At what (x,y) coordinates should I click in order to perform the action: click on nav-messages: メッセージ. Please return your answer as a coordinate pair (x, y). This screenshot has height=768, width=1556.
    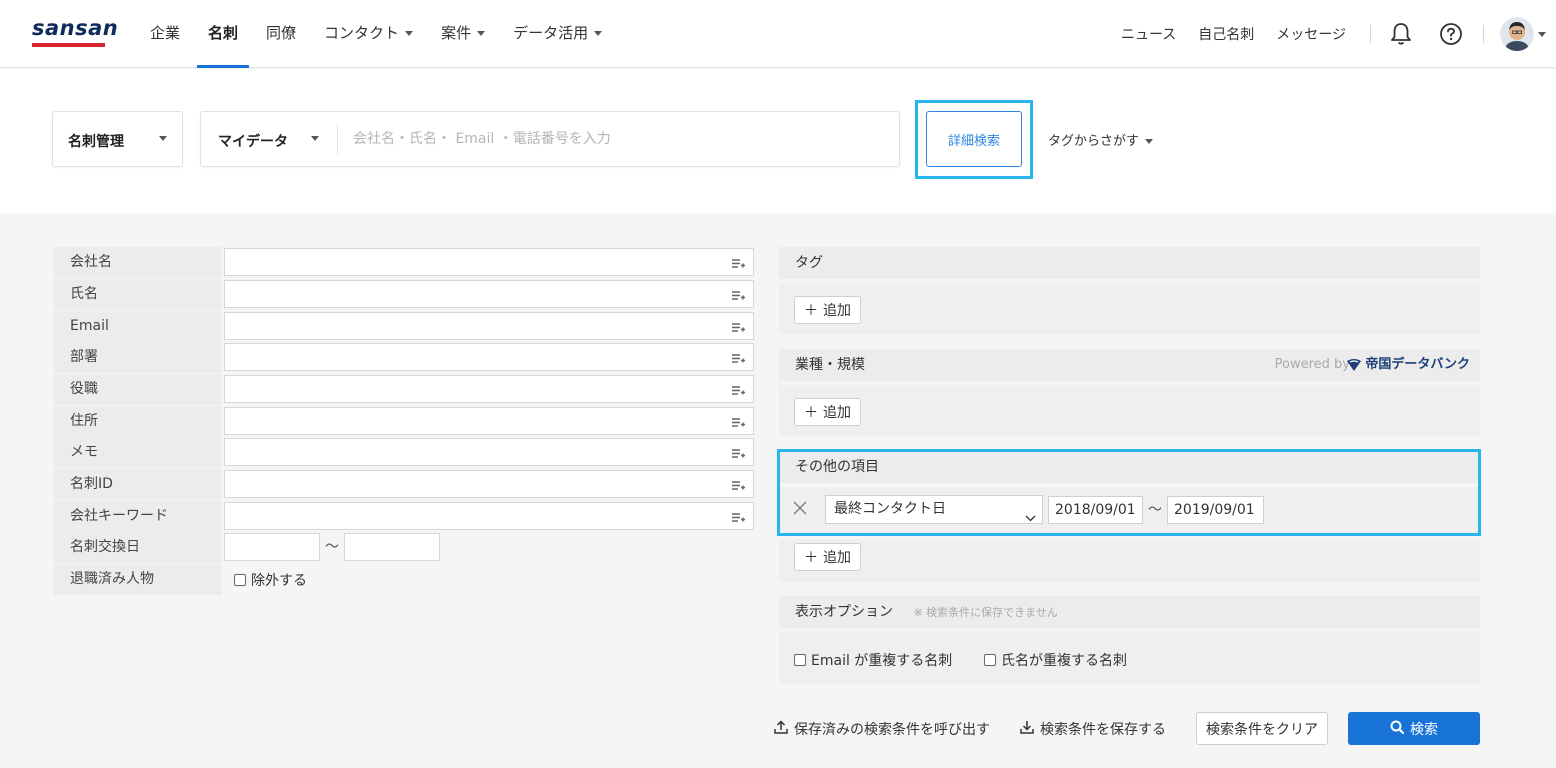
    Looking at the image, I should click on (1311, 34).